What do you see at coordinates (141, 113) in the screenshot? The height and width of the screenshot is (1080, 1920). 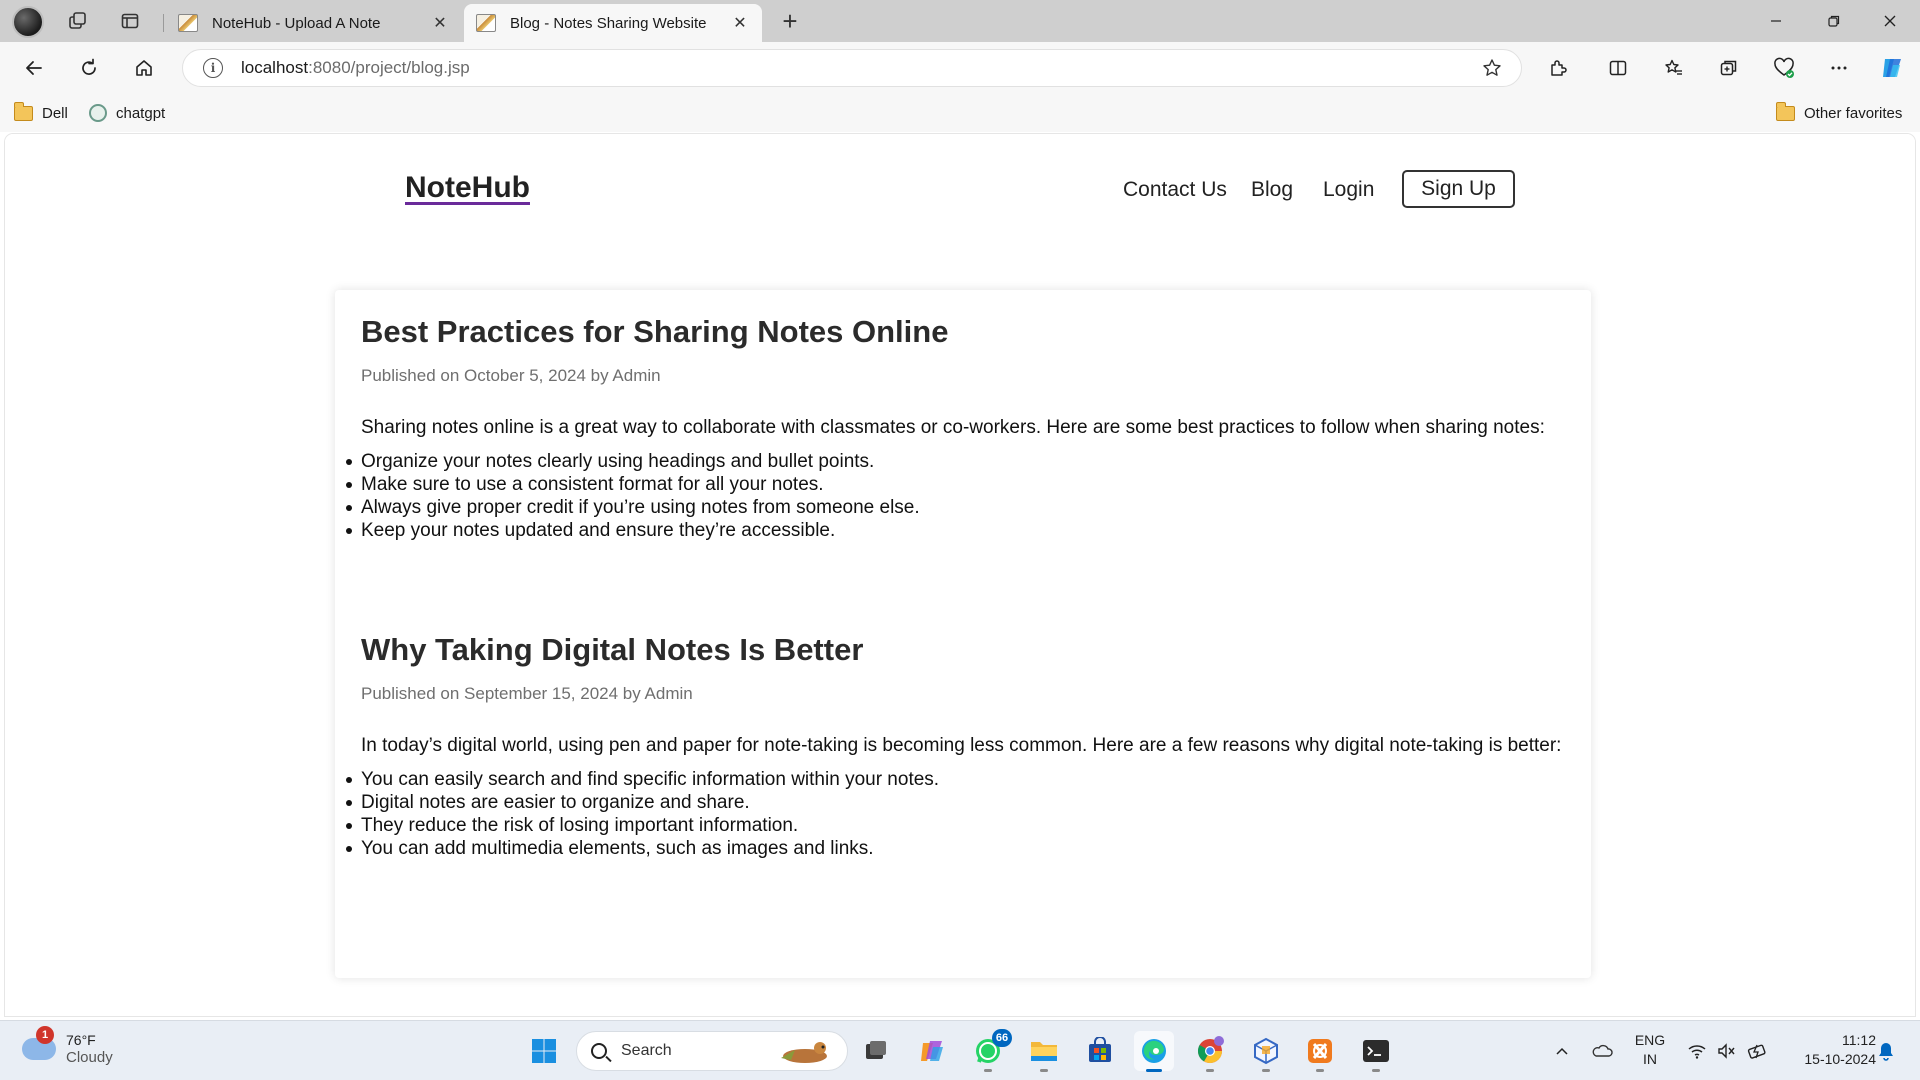 I see `favorite-label: chatgpt` at bounding box center [141, 113].